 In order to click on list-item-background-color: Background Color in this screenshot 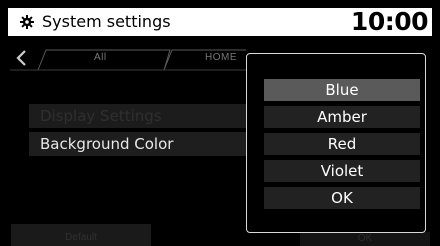, I will do `click(144, 144)`.